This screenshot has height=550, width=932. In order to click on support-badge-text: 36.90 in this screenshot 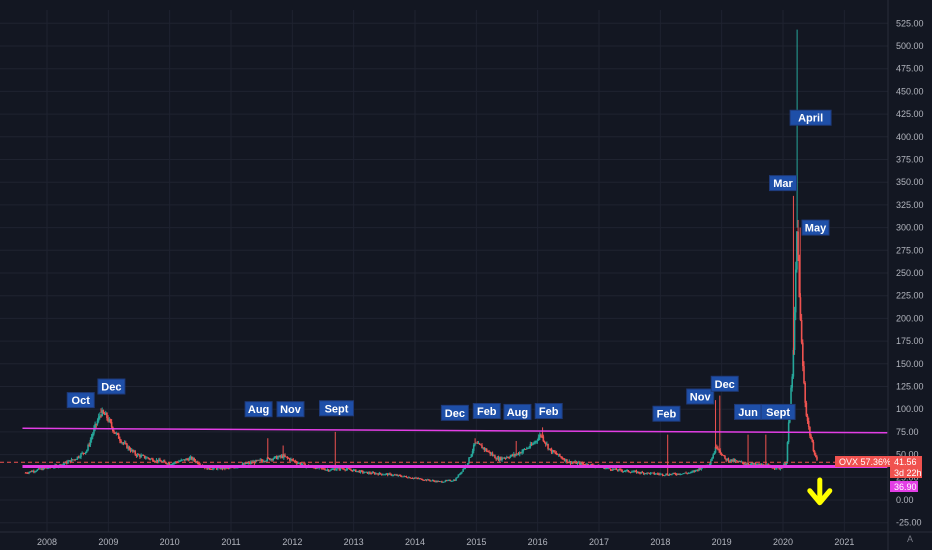, I will do `click(905, 487)`.